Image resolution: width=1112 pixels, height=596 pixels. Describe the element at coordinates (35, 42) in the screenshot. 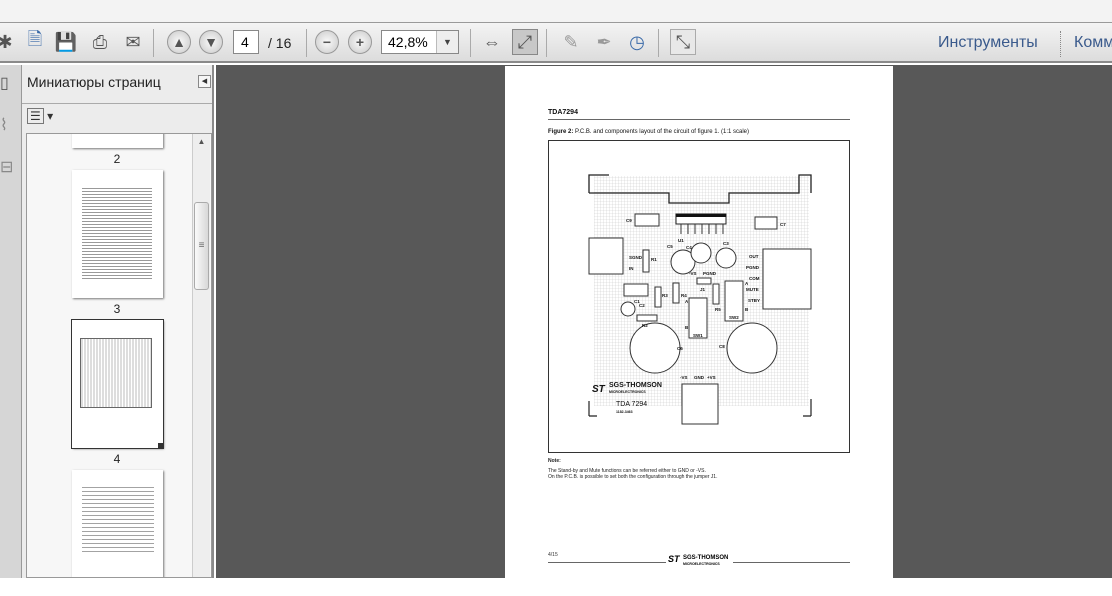

I see `open-file-icon: 🗎` at that location.